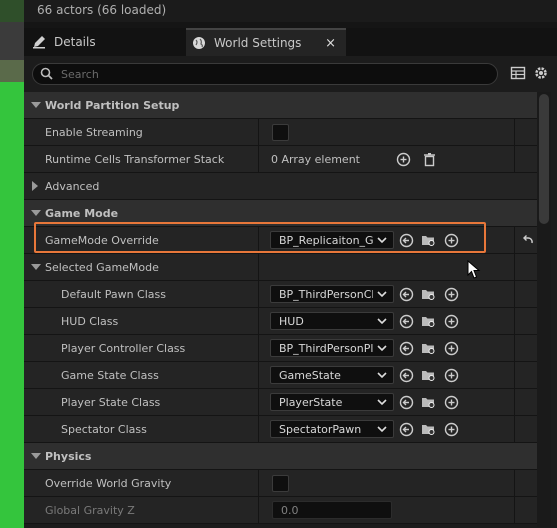 The width and height of the screenshot is (557, 528). Describe the element at coordinates (94, 132) in the screenshot. I see `property-label: Enable Streaming` at that location.